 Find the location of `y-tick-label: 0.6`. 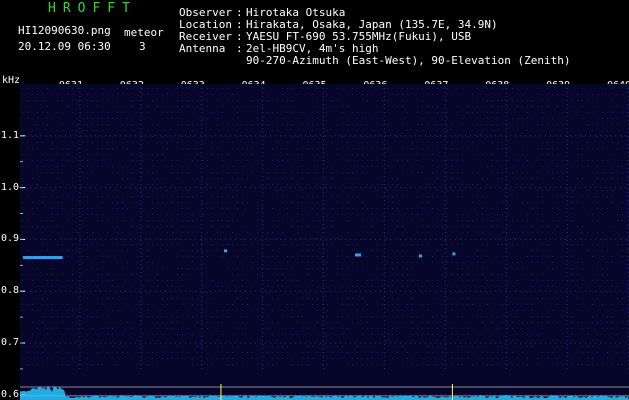

y-tick-label: 0.6 is located at coordinates (10, 394).